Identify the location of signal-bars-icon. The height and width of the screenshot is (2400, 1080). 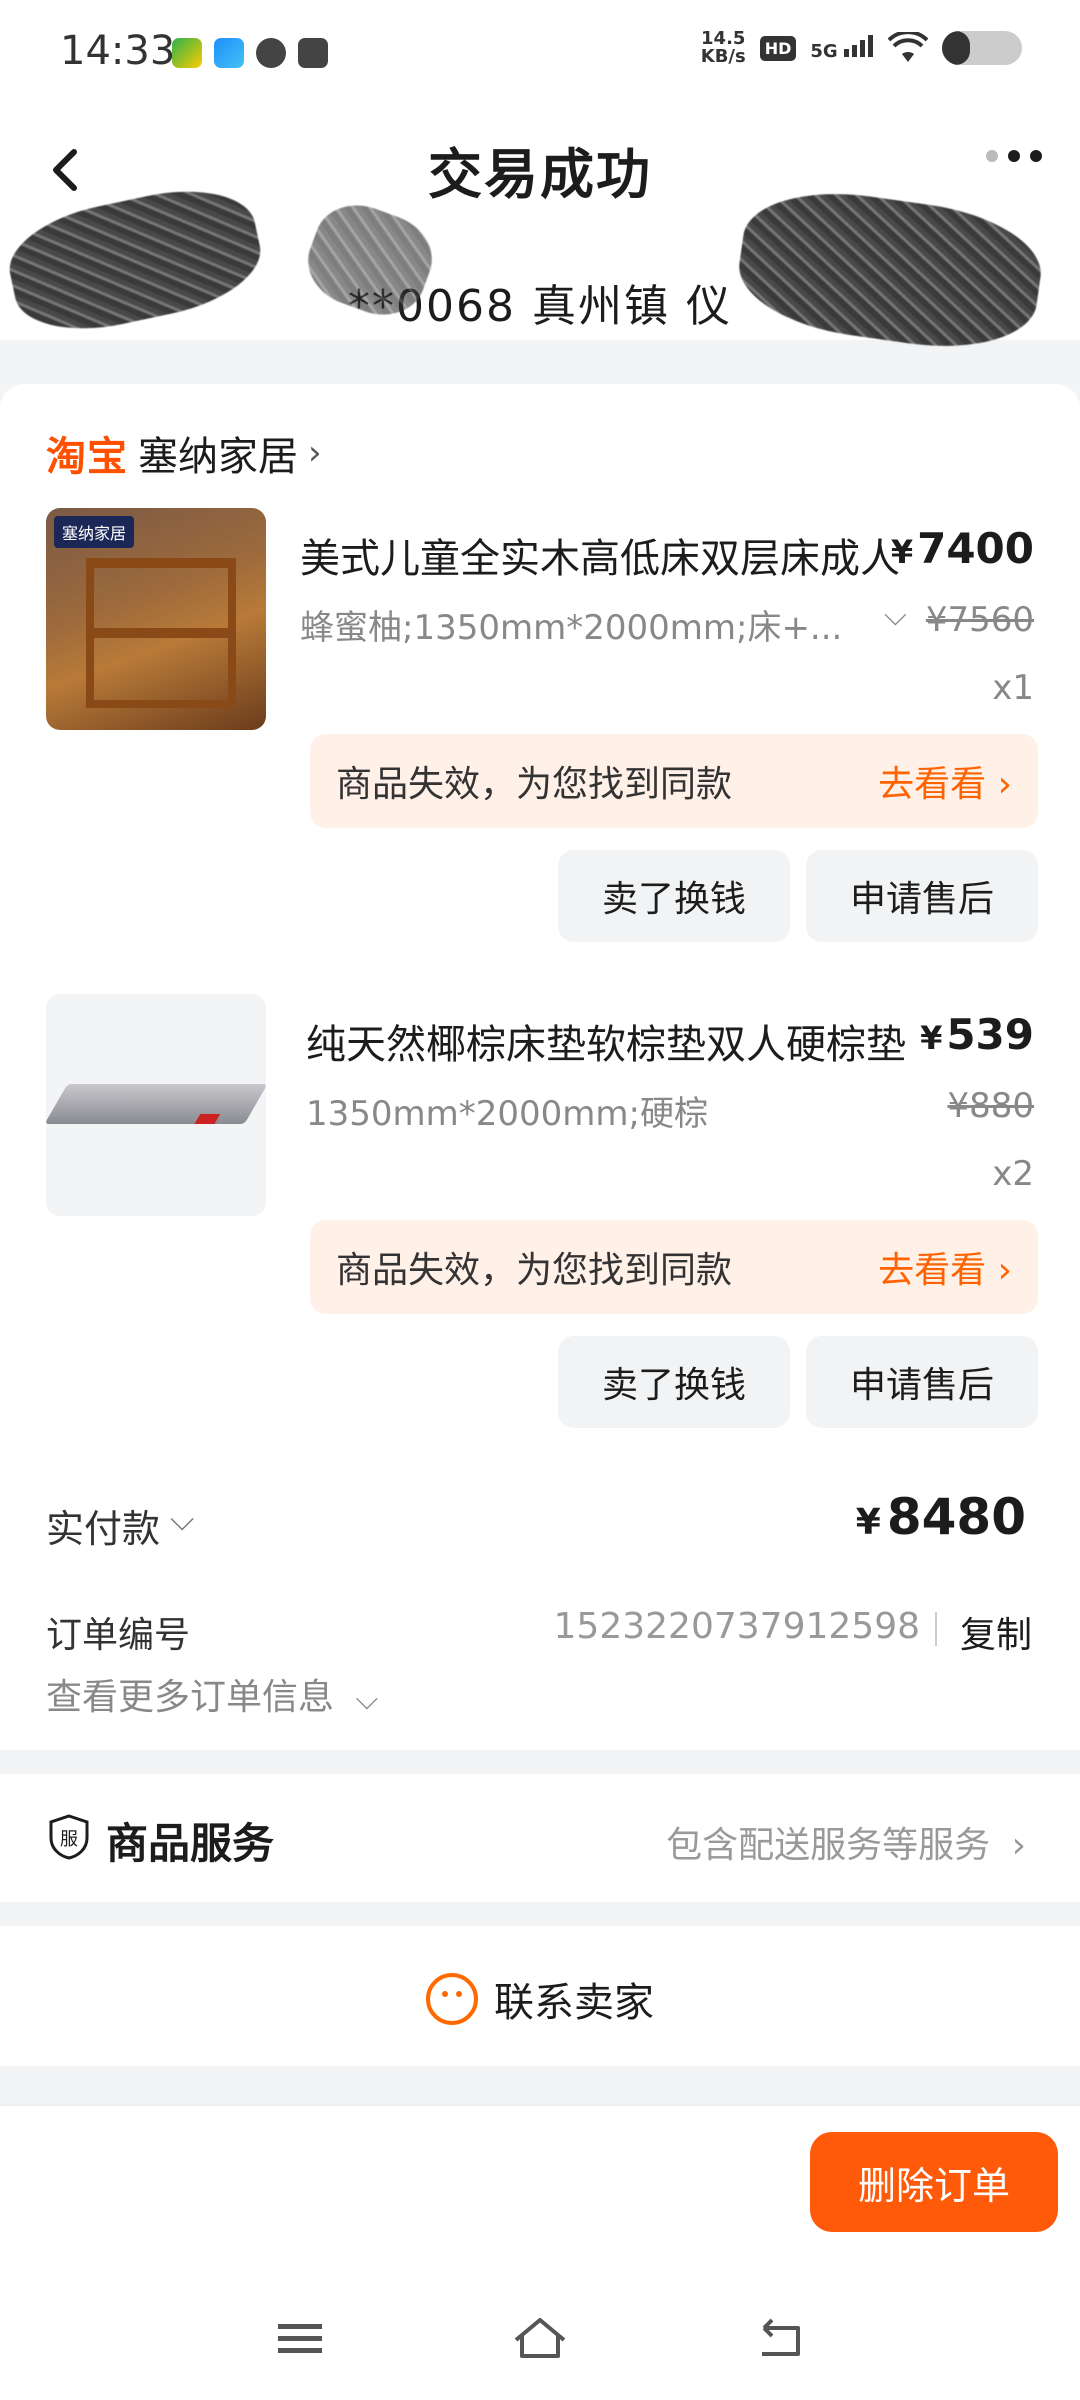
(858, 45).